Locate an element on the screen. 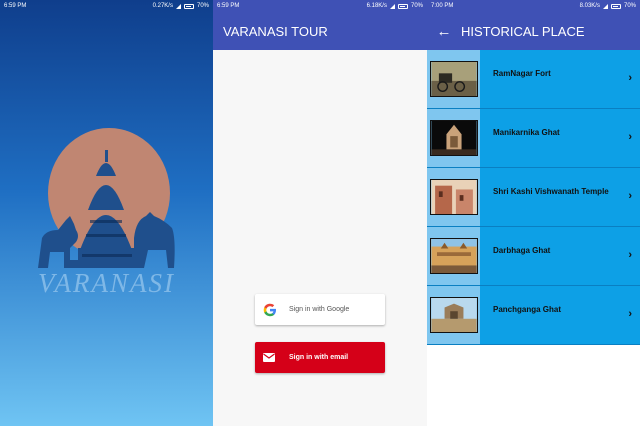 The height and width of the screenshot is (426, 640). list-item-kashi-vishwanath-temple: Shri Kashi Vishwanath Temple › is located at coordinates (533, 197).